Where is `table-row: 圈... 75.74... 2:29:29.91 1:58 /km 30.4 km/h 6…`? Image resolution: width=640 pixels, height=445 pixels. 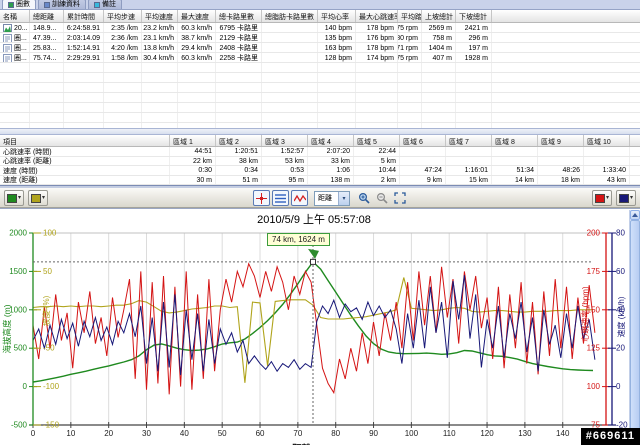 table-row: 圈... 75.74... 2:29:29.91 1:58 /km 30.4 km/h 6… is located at coordinates (320, 58).